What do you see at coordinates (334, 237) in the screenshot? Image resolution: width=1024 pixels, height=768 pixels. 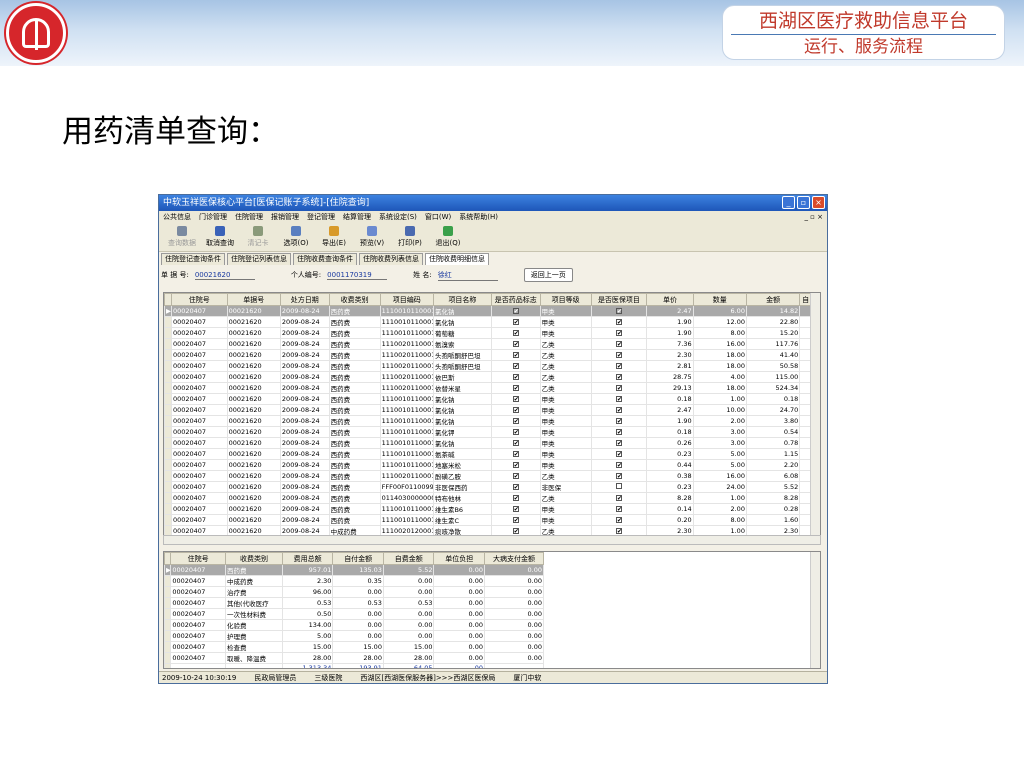 I see `toolbar-button: 导出(E)` at bounding box center [334, 237].